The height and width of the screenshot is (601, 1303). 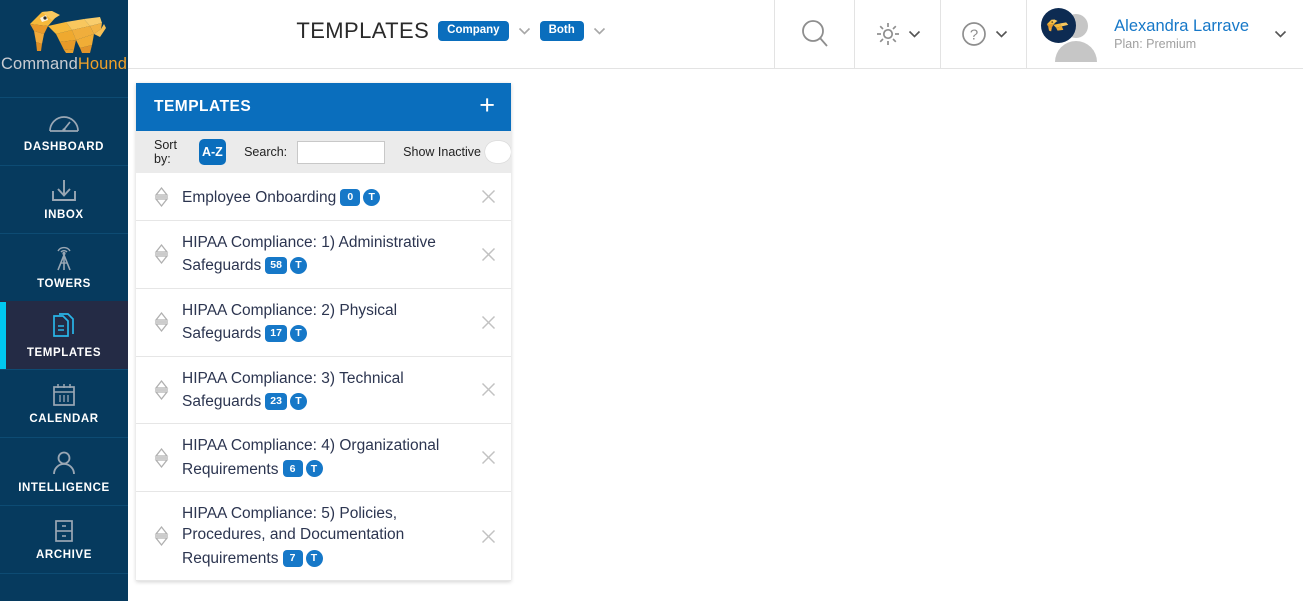 What do you see at coordinates (64, 531) in the screenshot?
I see `file-cabinet-icon` at bounding box center [64, 531].